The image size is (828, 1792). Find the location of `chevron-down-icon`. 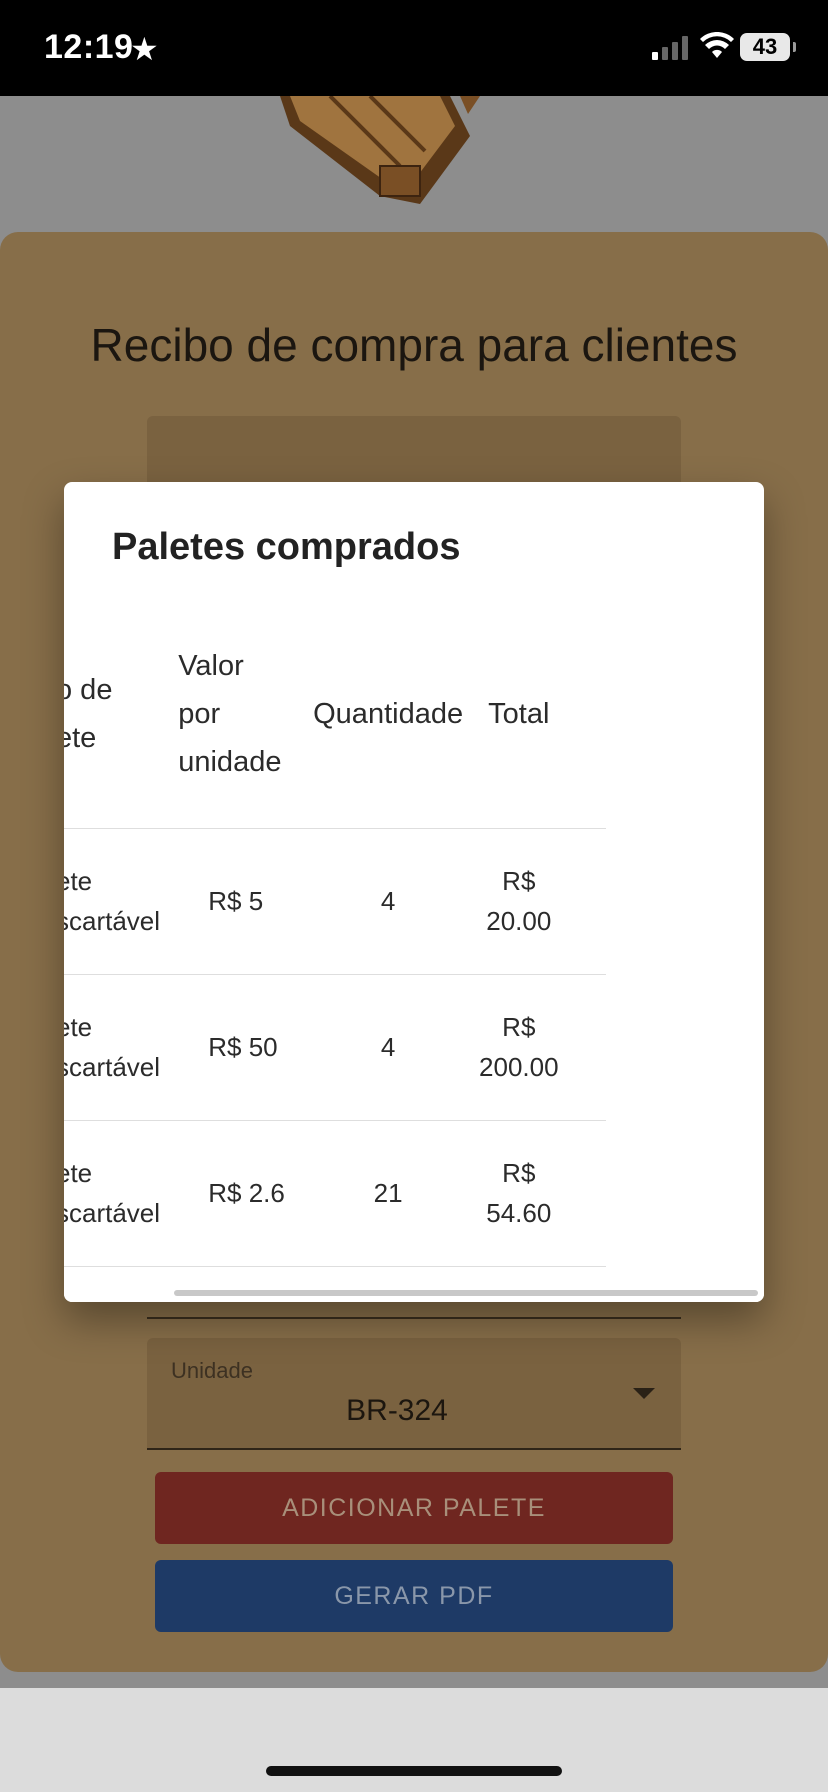

chevron-down-icon is located at coordinates (644, 1393).